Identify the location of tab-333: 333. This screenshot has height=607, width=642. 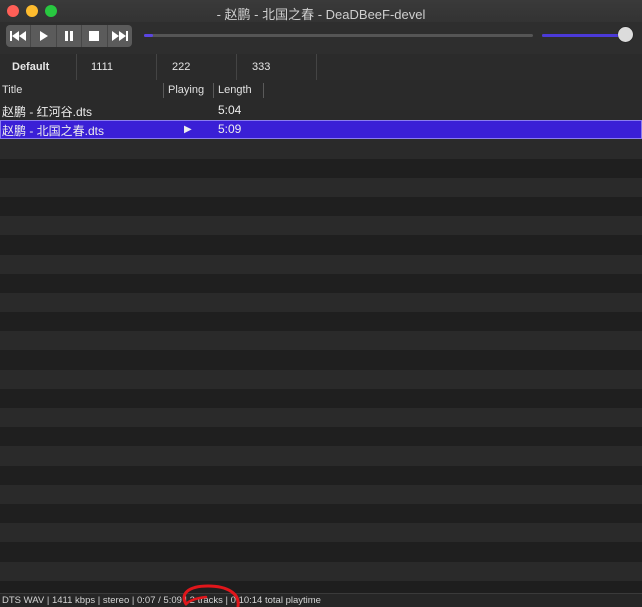
(277, 67).